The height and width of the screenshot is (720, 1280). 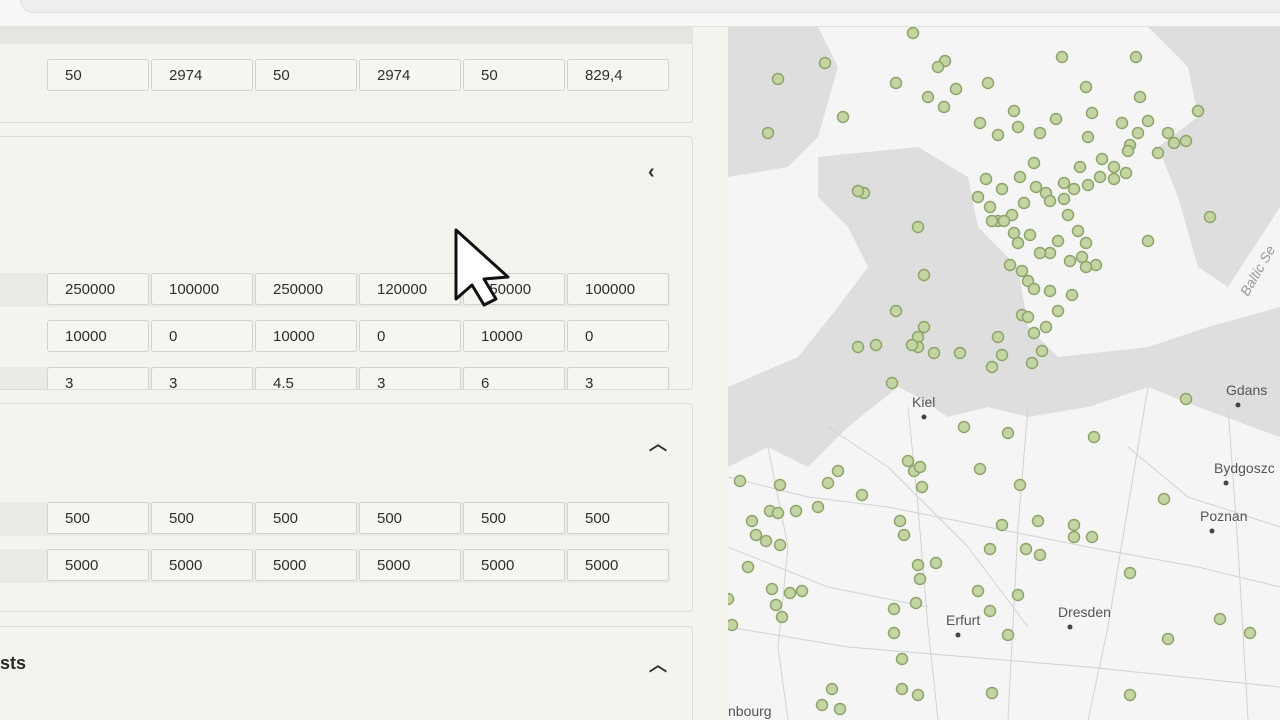 I want to click on value-cell: 100000, so click(x=202, y=289).